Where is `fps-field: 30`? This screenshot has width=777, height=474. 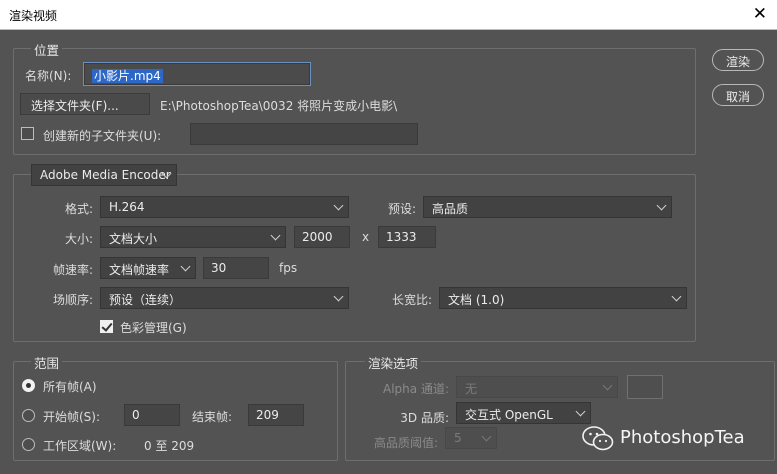 fps-field: 30 is located at coordinates (236, 268).